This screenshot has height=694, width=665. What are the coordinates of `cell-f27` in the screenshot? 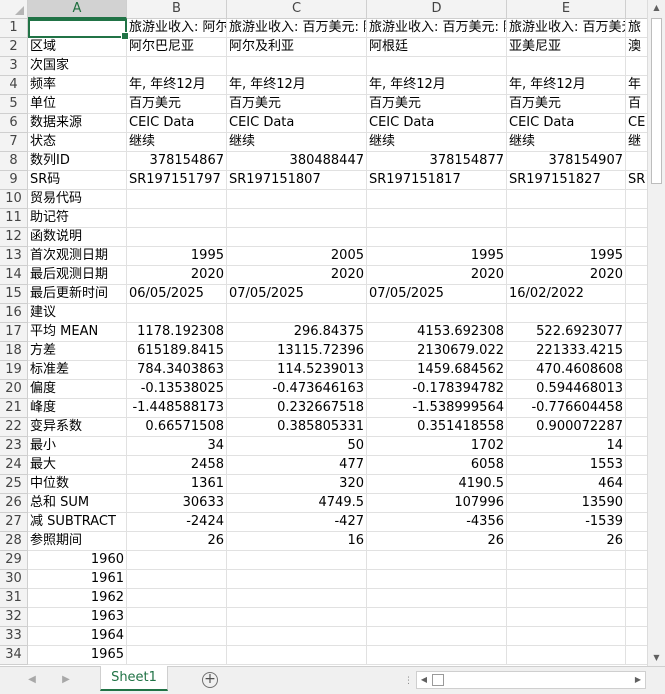 It's located at (636, 522).